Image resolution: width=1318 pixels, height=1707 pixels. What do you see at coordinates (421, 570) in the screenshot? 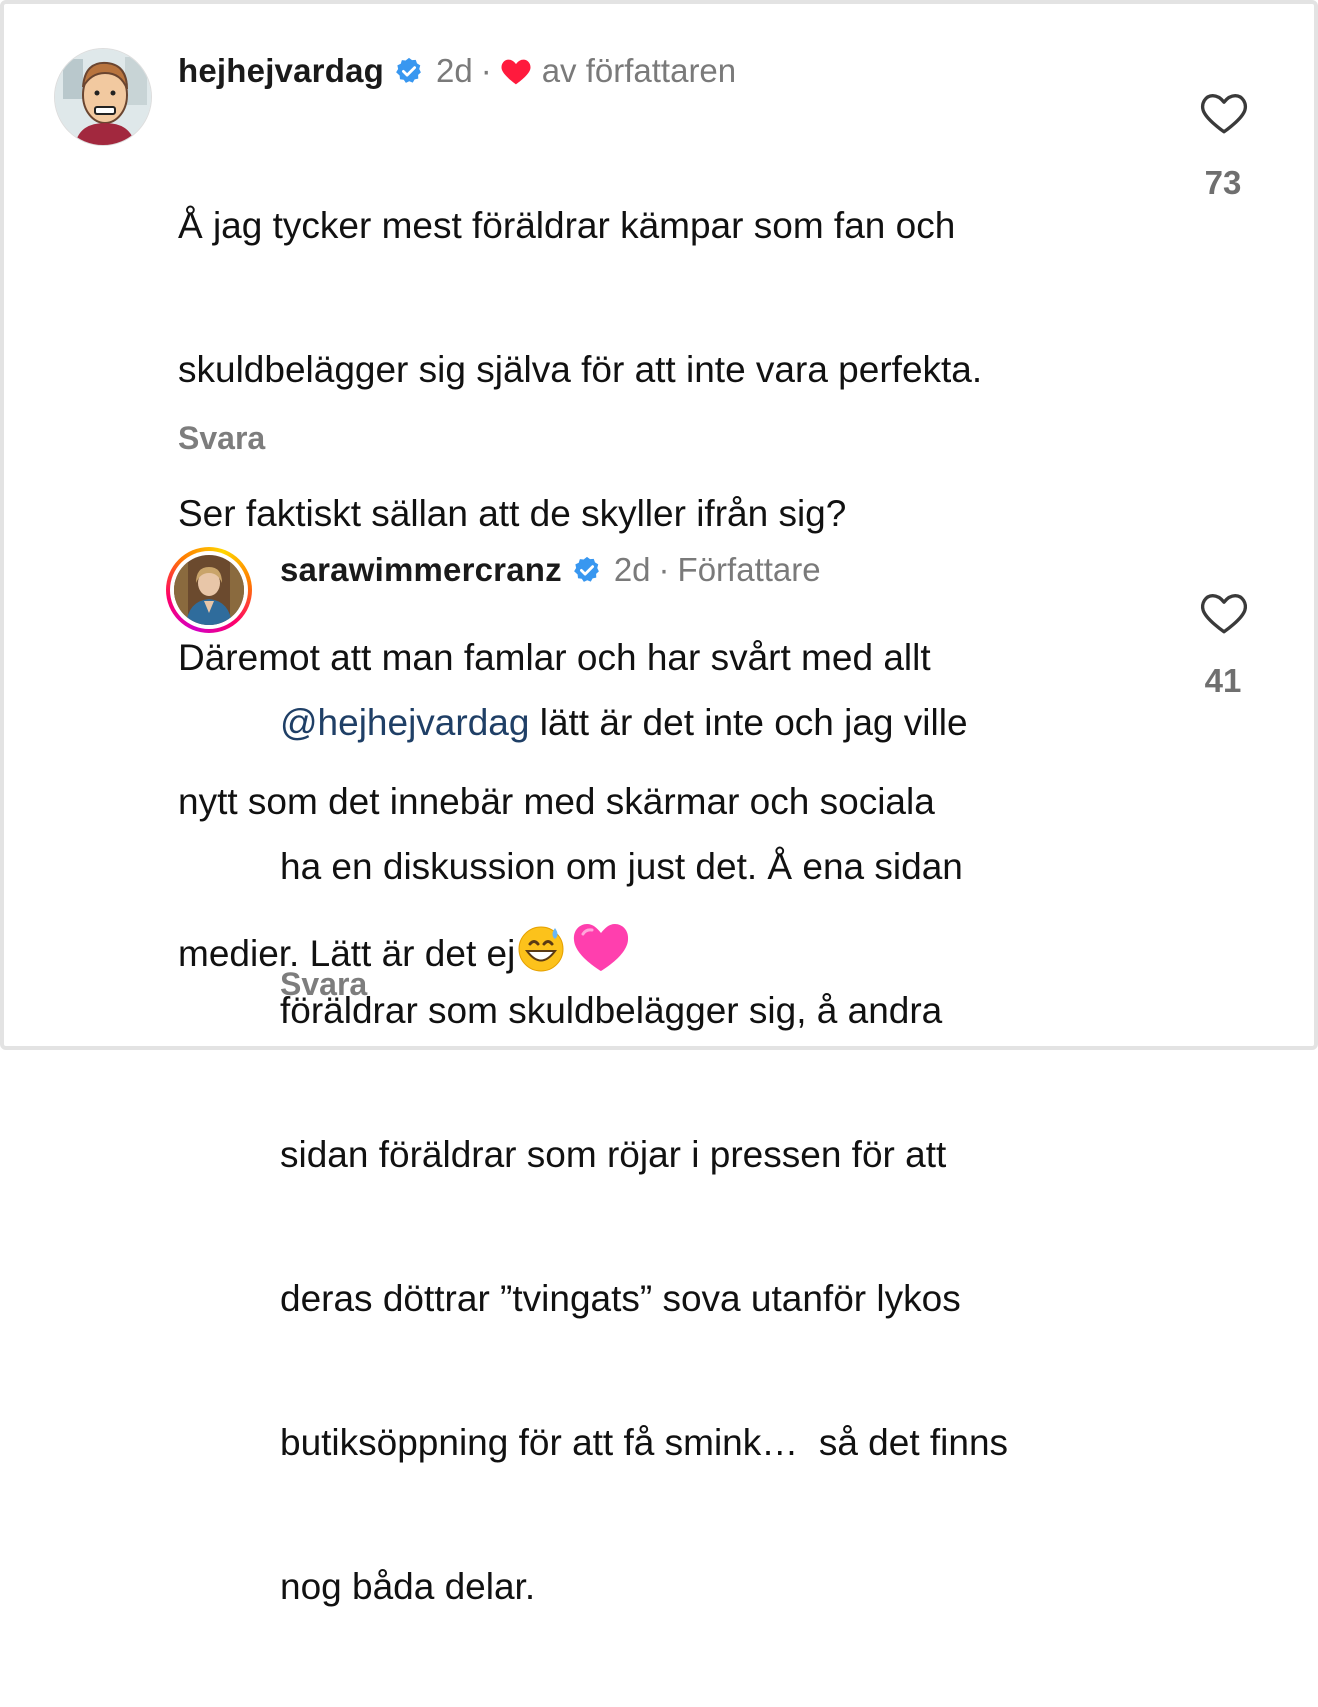
I see `username: sarawimmercranz` at bounding box center [421, 570].